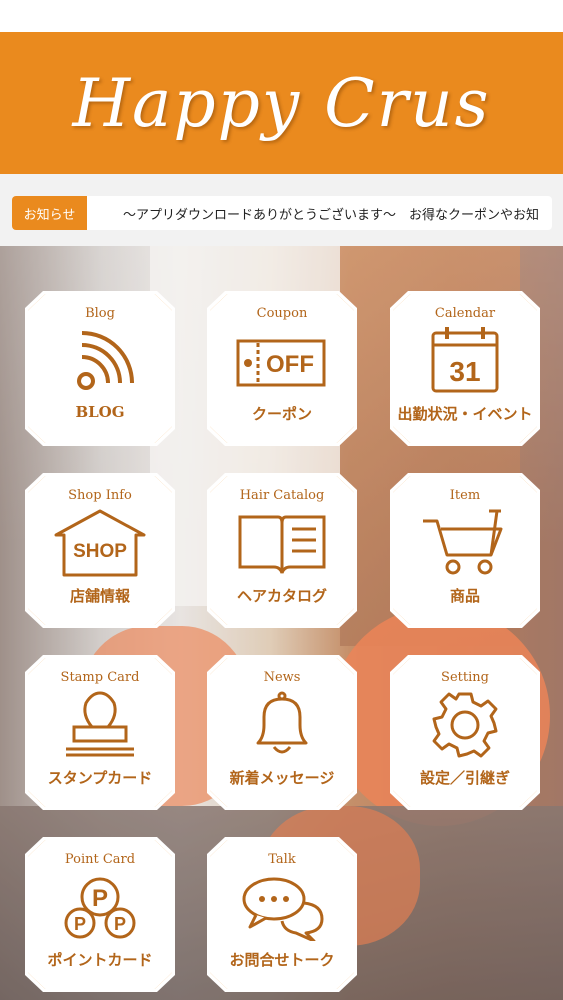 The height and width of the screenshot is (1000, 563). I want to click on menu-tile-shop-info: Shop Info SHOP 店舗情報, so click(100, 550).